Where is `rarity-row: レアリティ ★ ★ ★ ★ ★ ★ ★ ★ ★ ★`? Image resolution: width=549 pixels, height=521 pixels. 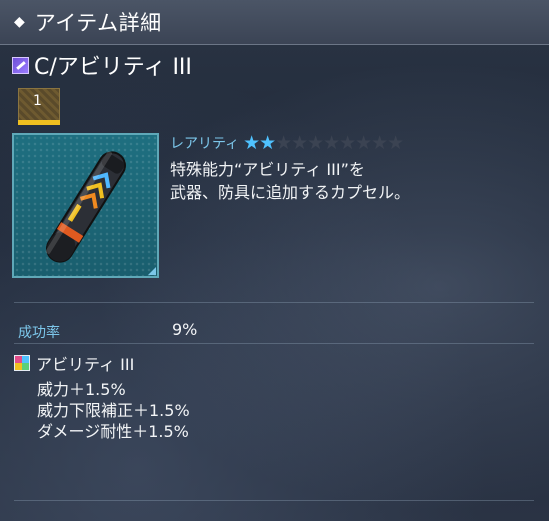 rarity-row: レアリティ ★ ★ ★ ★ ★ ★ ★ ★ ★ ★ is located at coordinates (287, 142).